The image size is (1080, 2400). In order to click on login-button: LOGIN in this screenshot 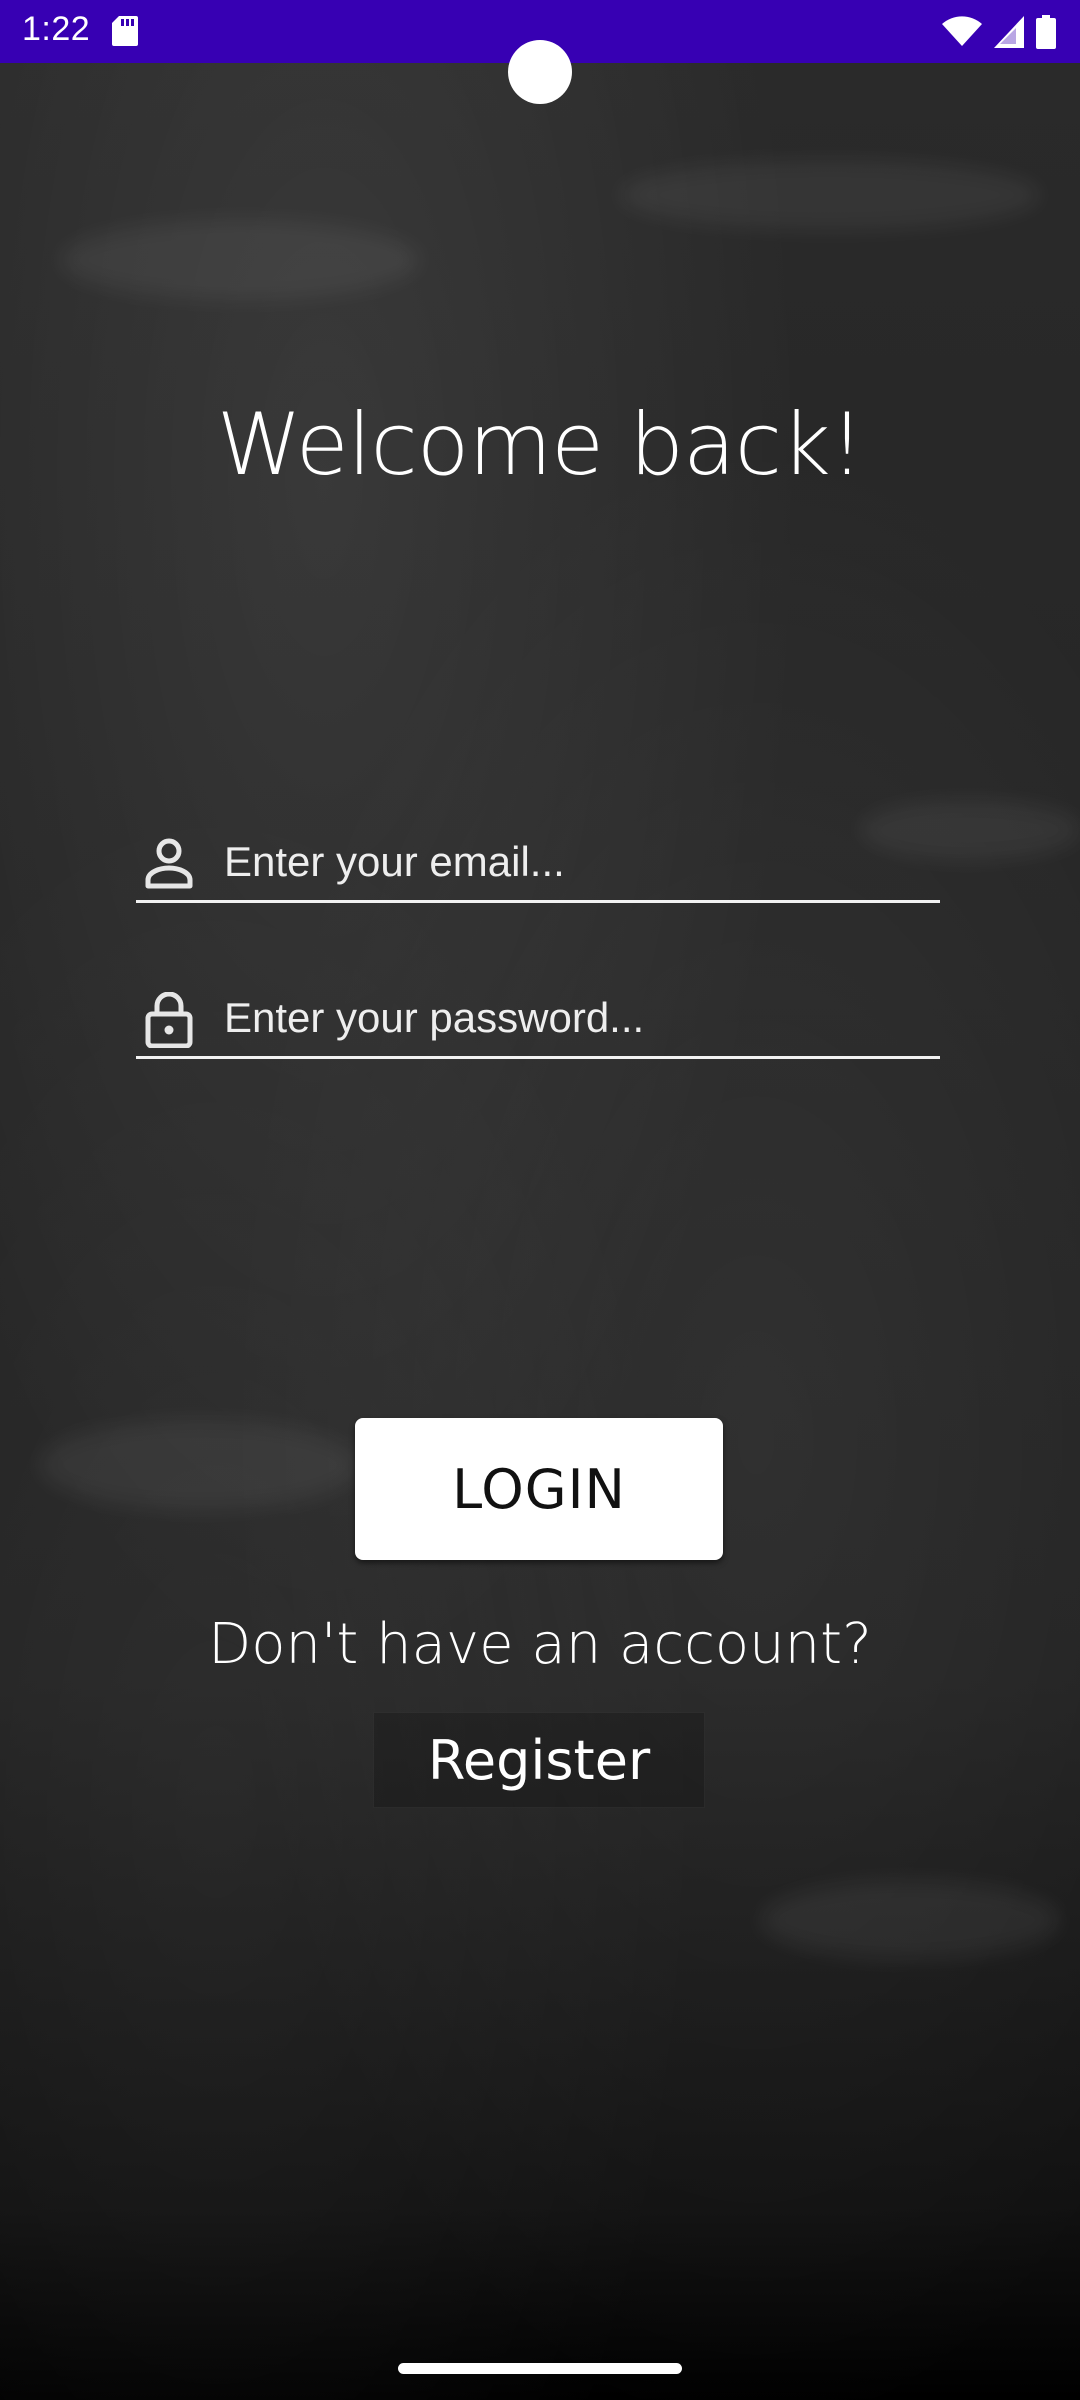, I will do `click(539, 1489)`.